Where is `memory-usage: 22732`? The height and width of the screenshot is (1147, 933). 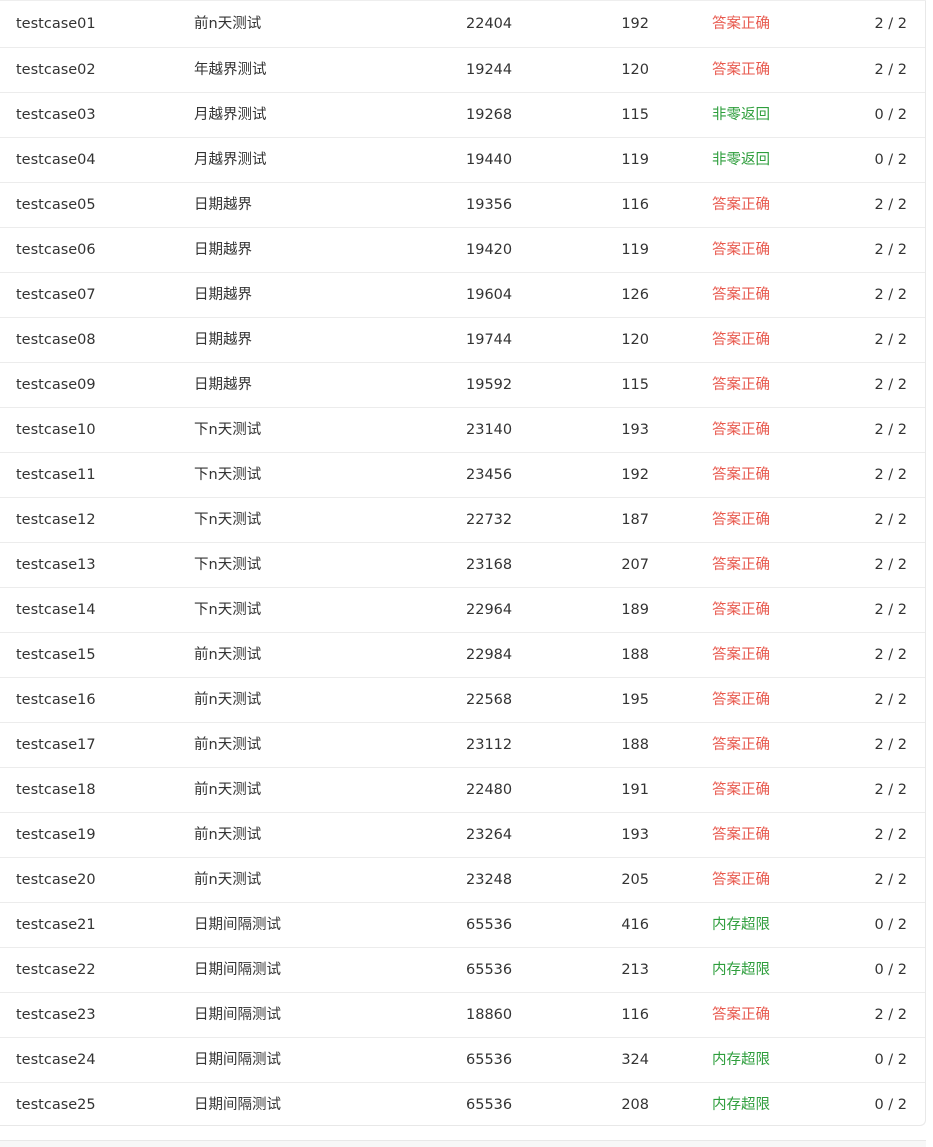 memory-usage: 22732 is located at coordinates (489, 520).